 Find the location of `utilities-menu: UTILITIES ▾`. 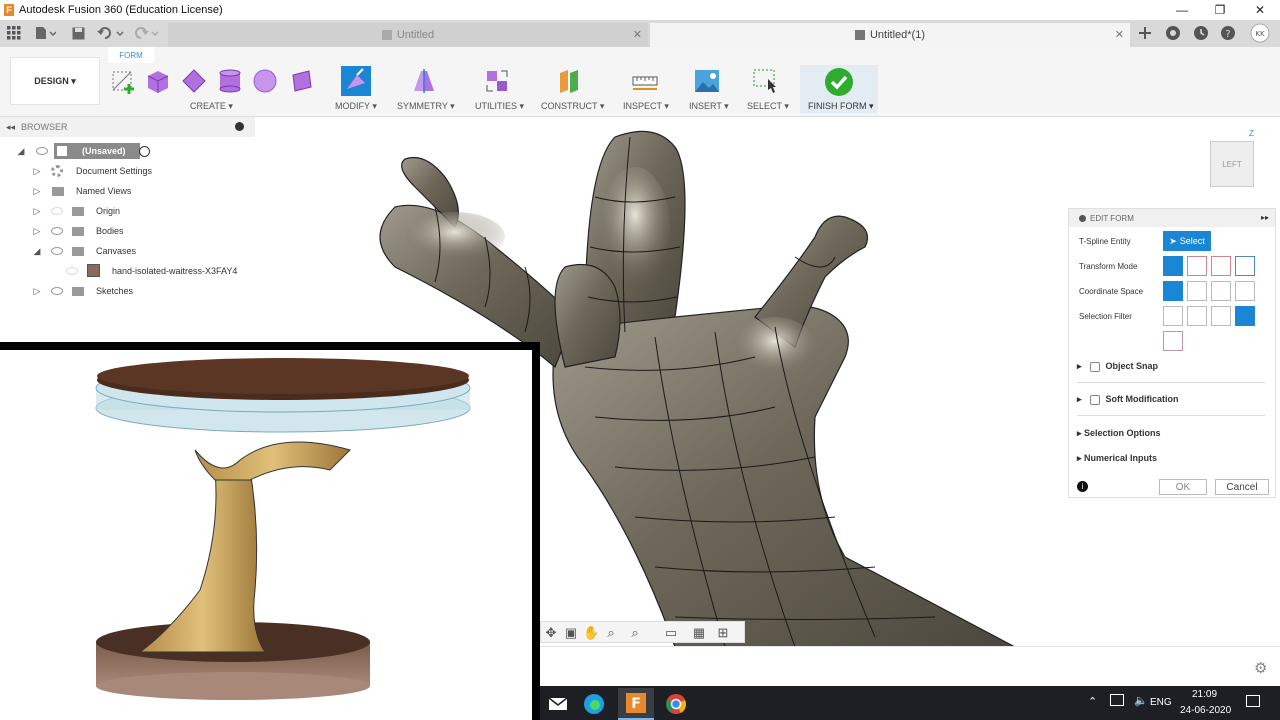

utilities-menu: UTILITIES ▾ is located at coordinates (499, 106).